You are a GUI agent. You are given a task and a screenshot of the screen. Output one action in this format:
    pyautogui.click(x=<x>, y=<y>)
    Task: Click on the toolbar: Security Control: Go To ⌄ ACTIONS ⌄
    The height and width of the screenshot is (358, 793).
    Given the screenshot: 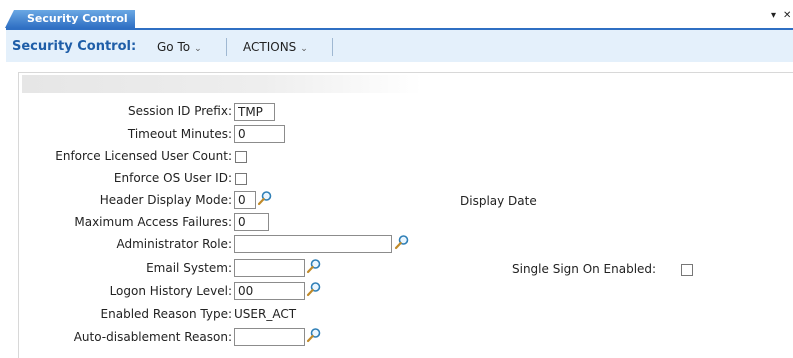 What is the action you would take?
    pyautogui.click(x=399, y=45)
    